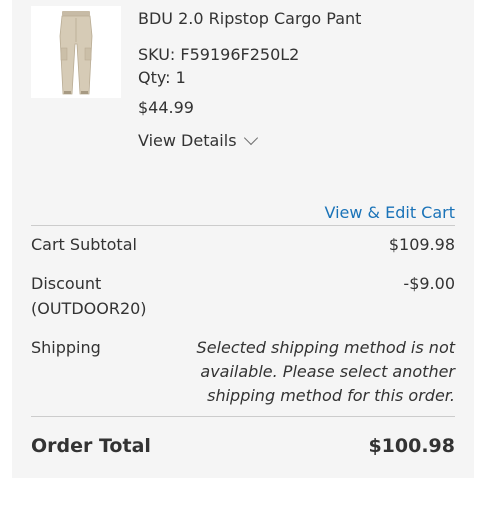 The image size is (500, 518). Describe the element at coordinates (249, 19) in the screenshot. I see `product-name: BDU 2.0 Ripstop Cargo Pant` at that location.